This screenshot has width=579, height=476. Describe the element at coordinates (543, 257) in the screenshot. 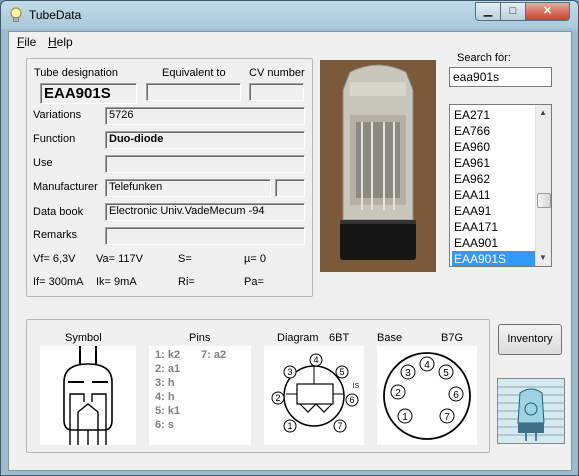

I see `scroll-down-icon: ▼` at that location.